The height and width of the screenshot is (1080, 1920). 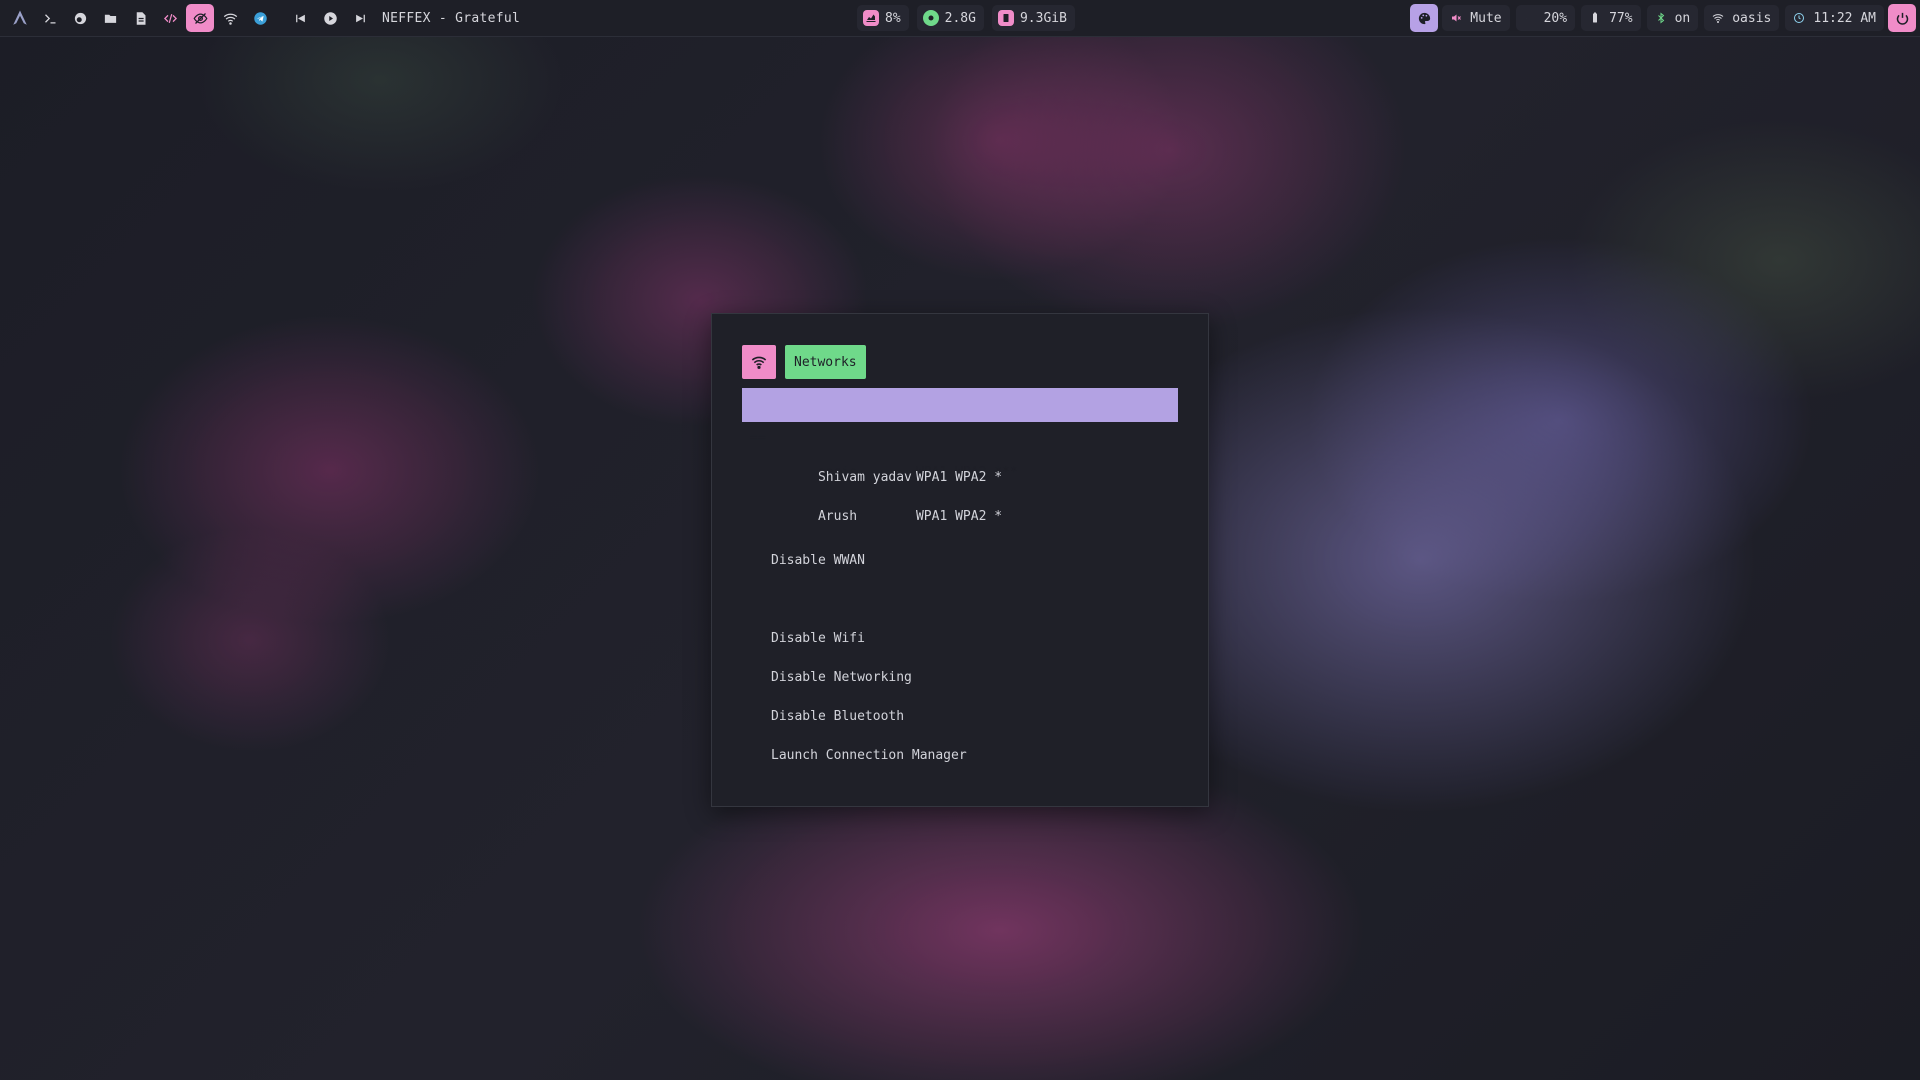 What do you see at coordinates (110, 18) in the screenshot?
I see `folder-icon` at bounding box center [110, 18].